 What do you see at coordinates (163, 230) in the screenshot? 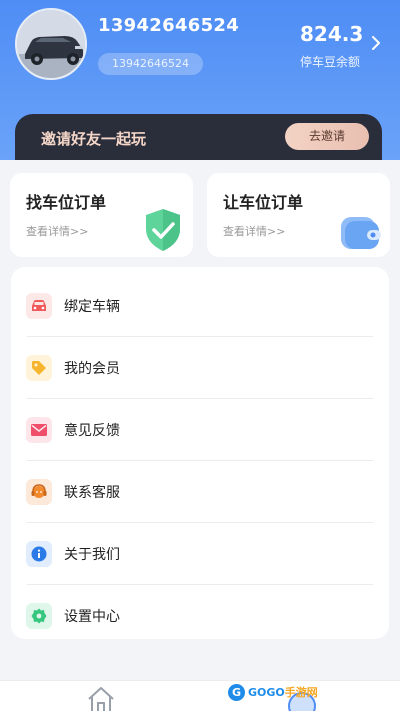
I see `shield-check-icon` at bounding box center [163, 230].